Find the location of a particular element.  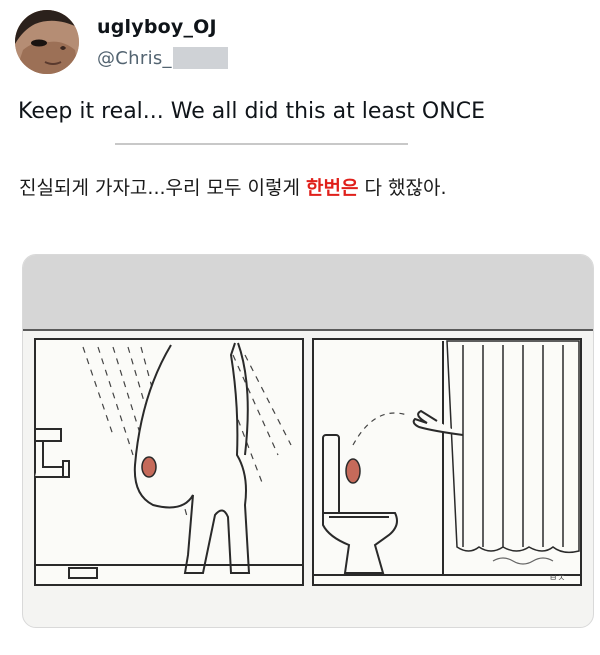

profile-avatar-icon is located at coordinates (47, 42).